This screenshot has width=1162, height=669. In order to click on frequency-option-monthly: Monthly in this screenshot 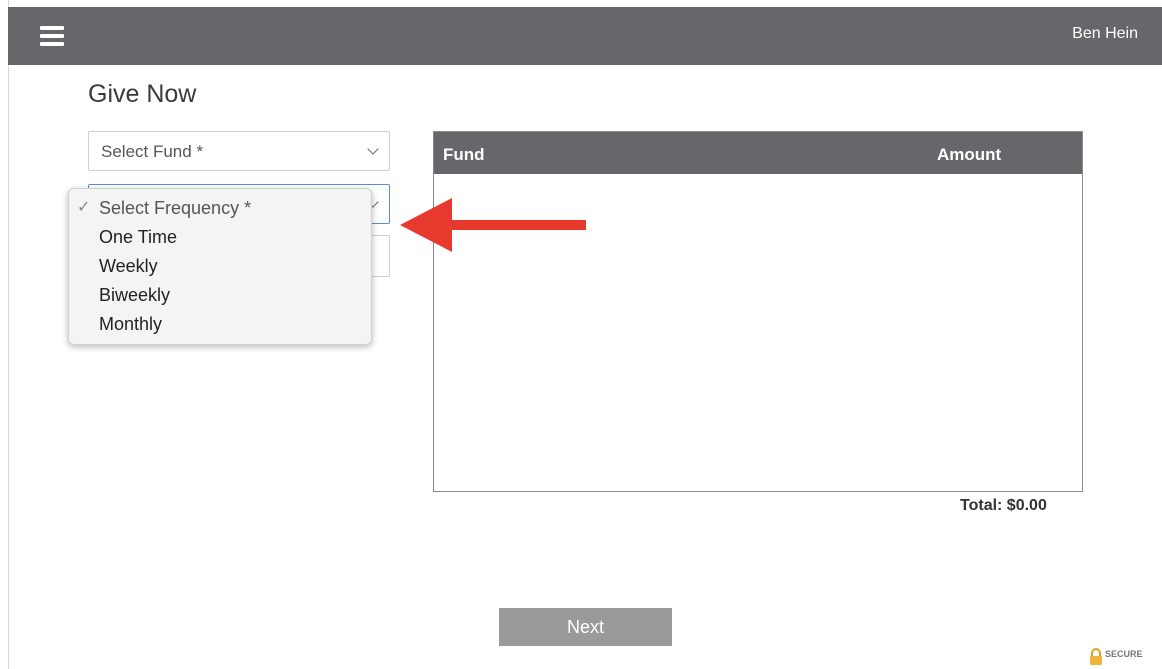, I will do `click(130, 324)`.